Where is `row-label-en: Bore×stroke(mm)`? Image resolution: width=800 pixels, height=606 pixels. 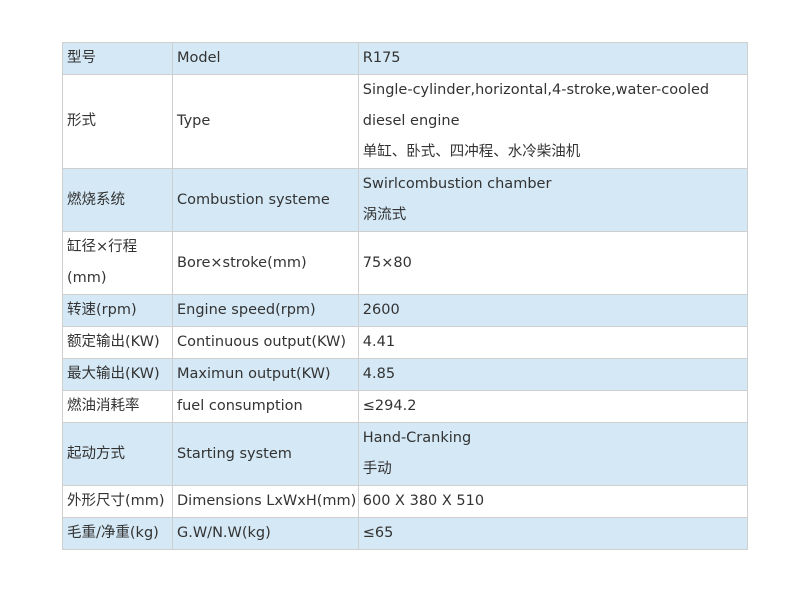 row-label-en: Bore×stroke(mm) is located at coordinates (265, 263).